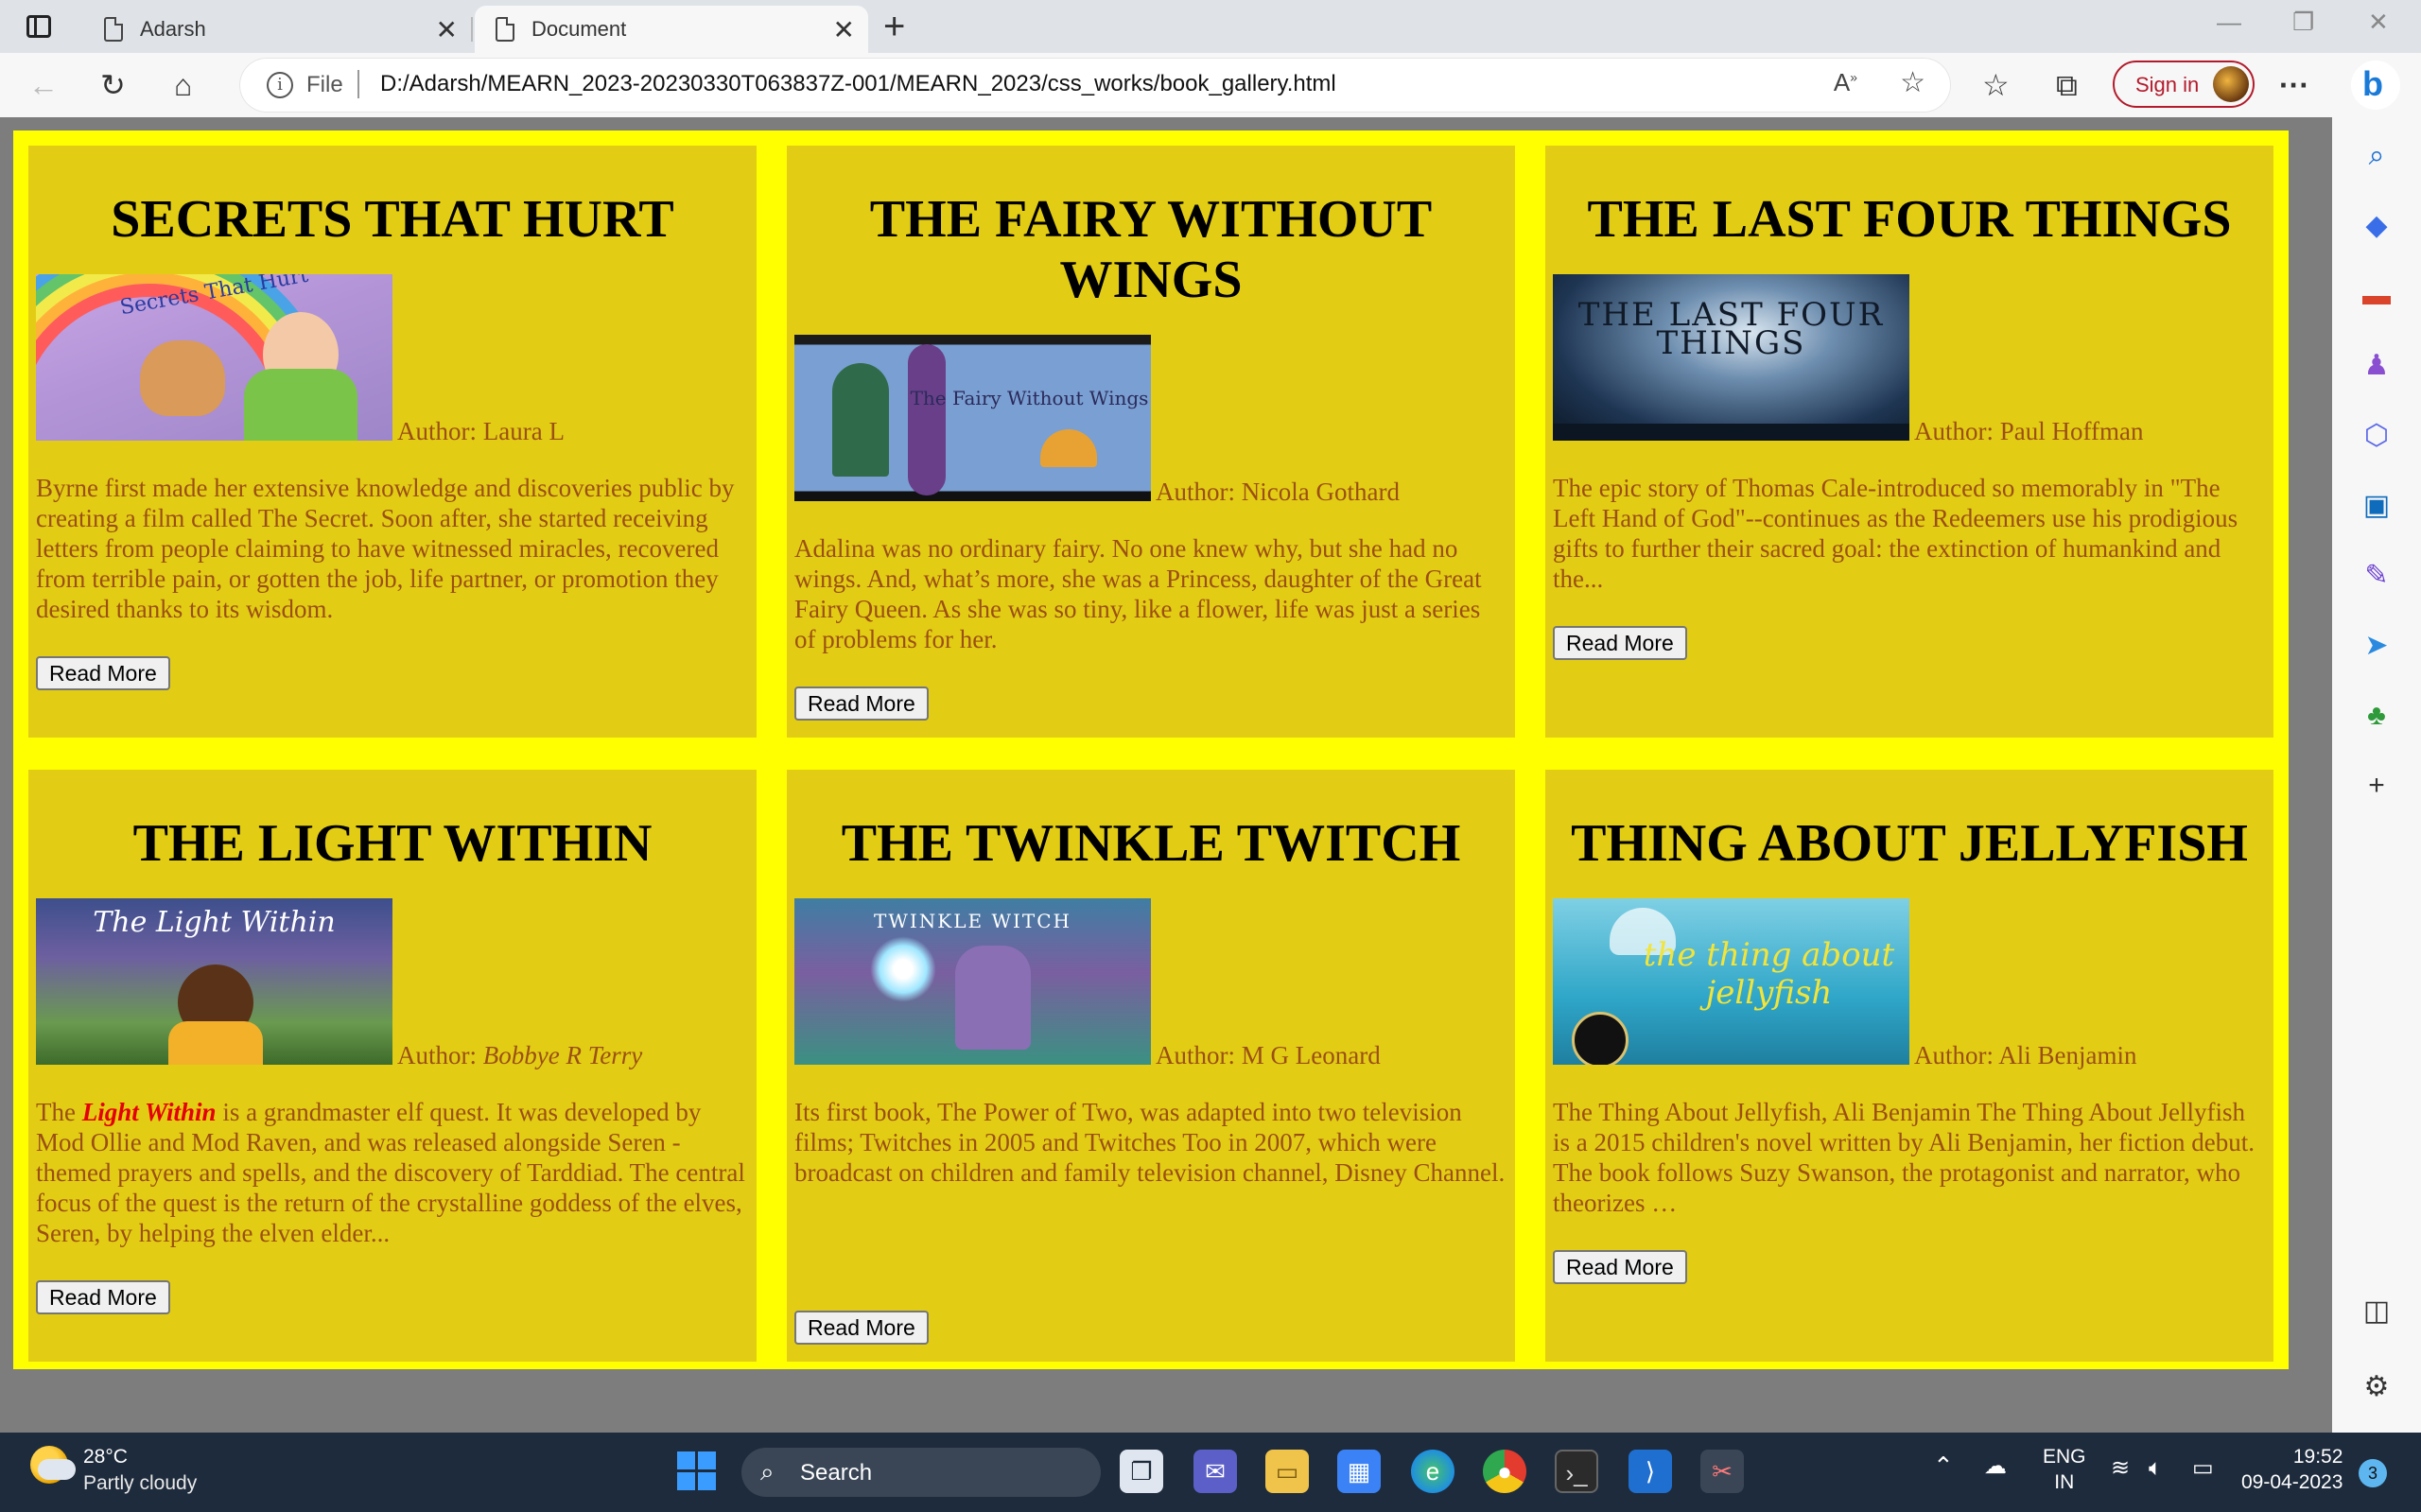  What do you see at coordinates (183, 85) in the screenshot?
I see `home-icon: ⌂` at bounding box center [183, 85].